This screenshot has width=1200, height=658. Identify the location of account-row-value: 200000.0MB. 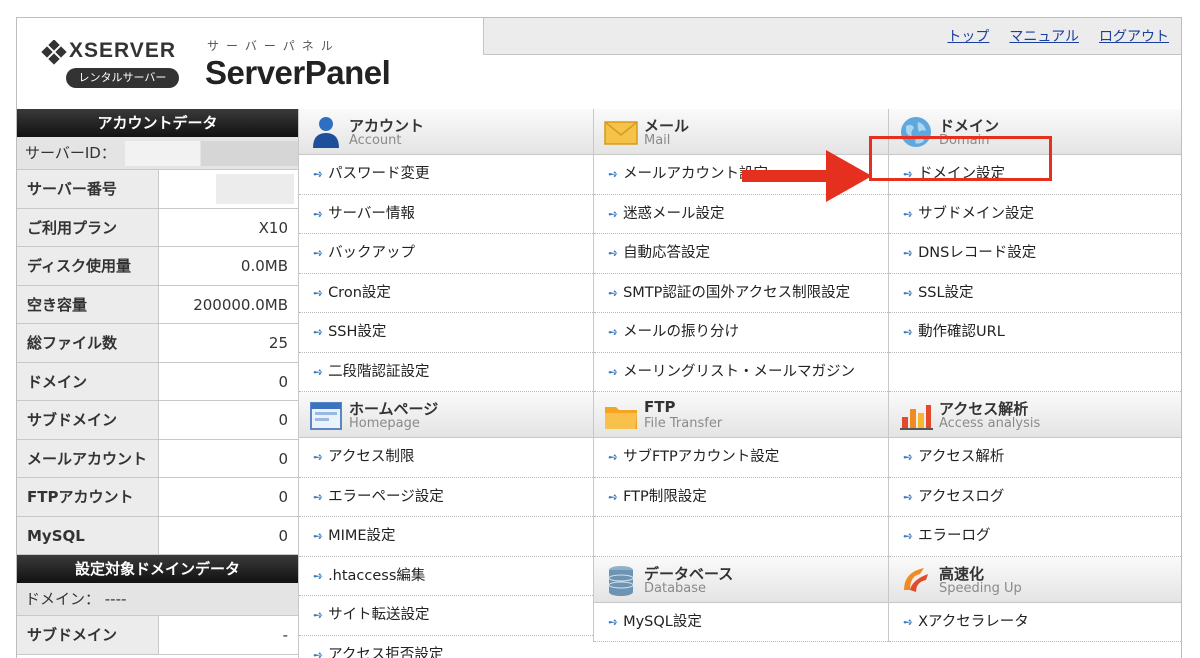
(240, 304).